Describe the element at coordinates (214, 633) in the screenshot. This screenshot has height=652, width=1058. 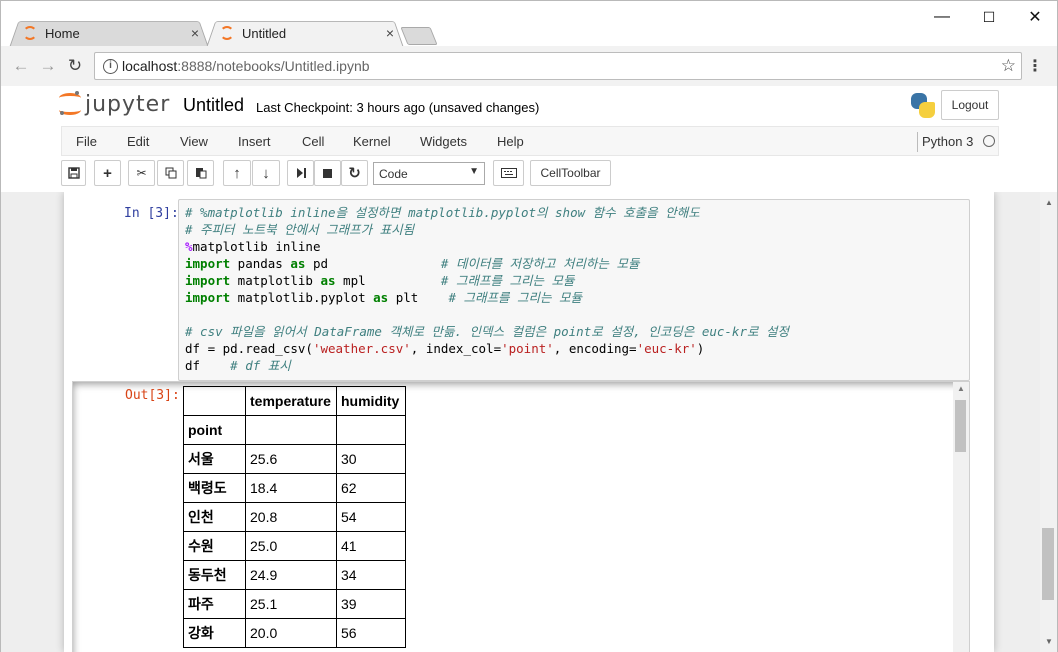
I see `row-index-cell: 강화` at that location.